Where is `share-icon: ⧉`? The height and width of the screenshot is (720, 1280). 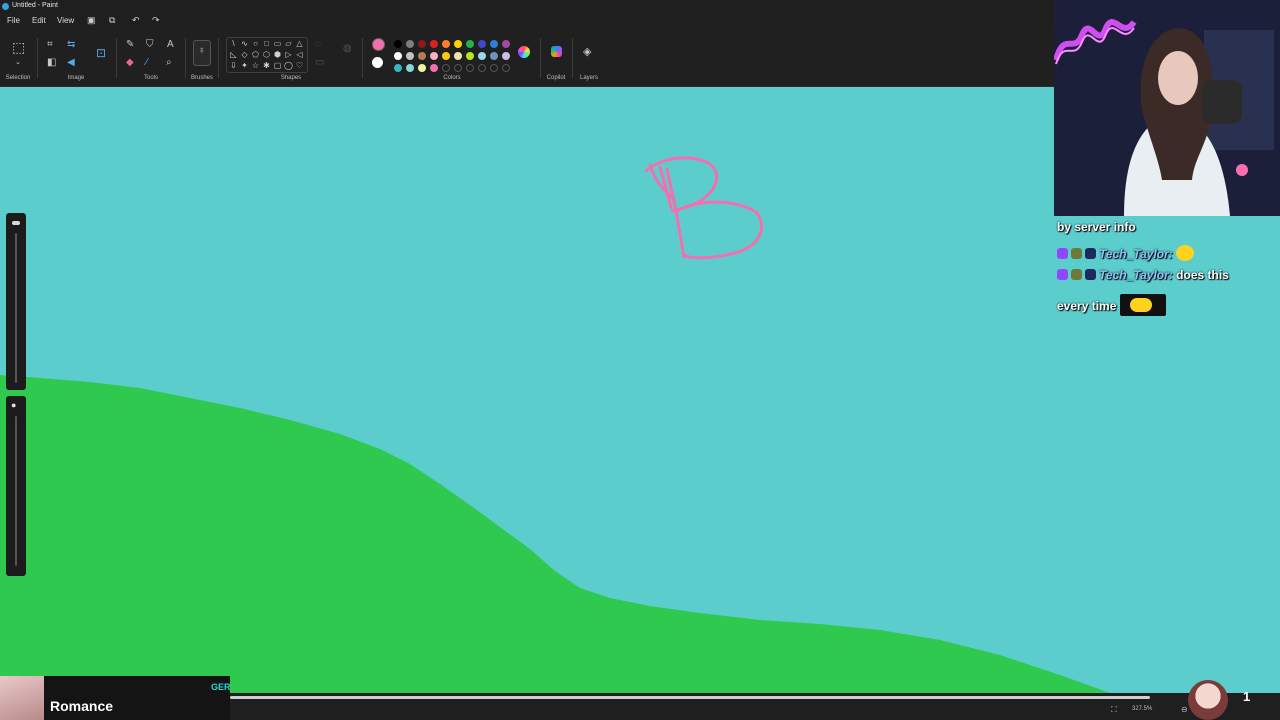
share-icon: ⧉ is located at coordinates (112, 20).